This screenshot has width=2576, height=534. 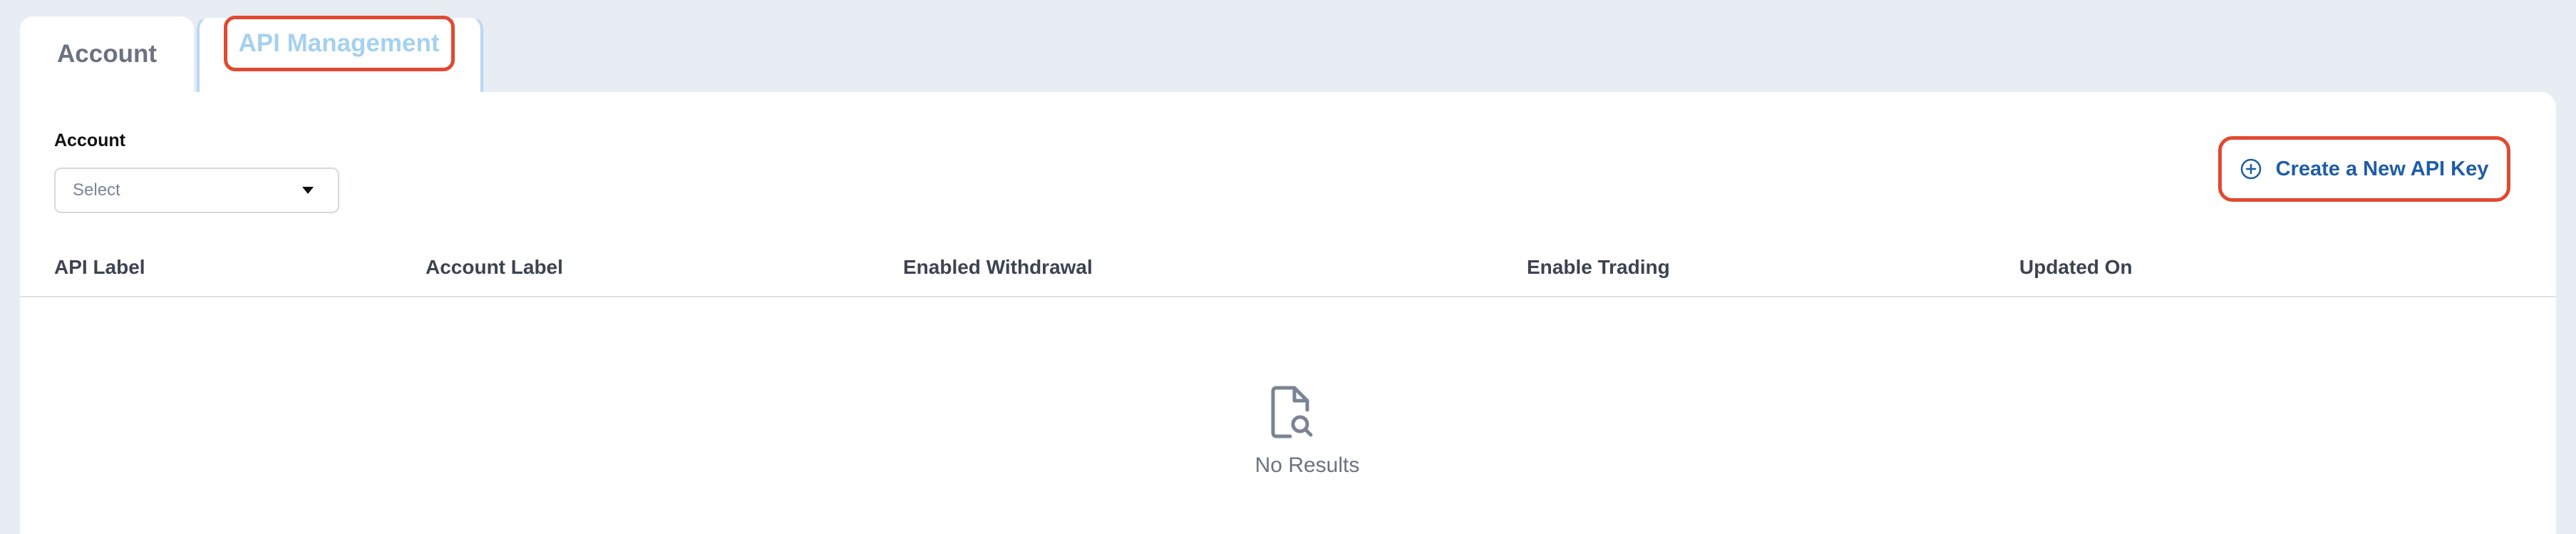 What do you see at coordinates (1598, 267) in the screenshot?
I see `column-header-enable-trading: Enable Trading` at bounding box center [1598, 267].